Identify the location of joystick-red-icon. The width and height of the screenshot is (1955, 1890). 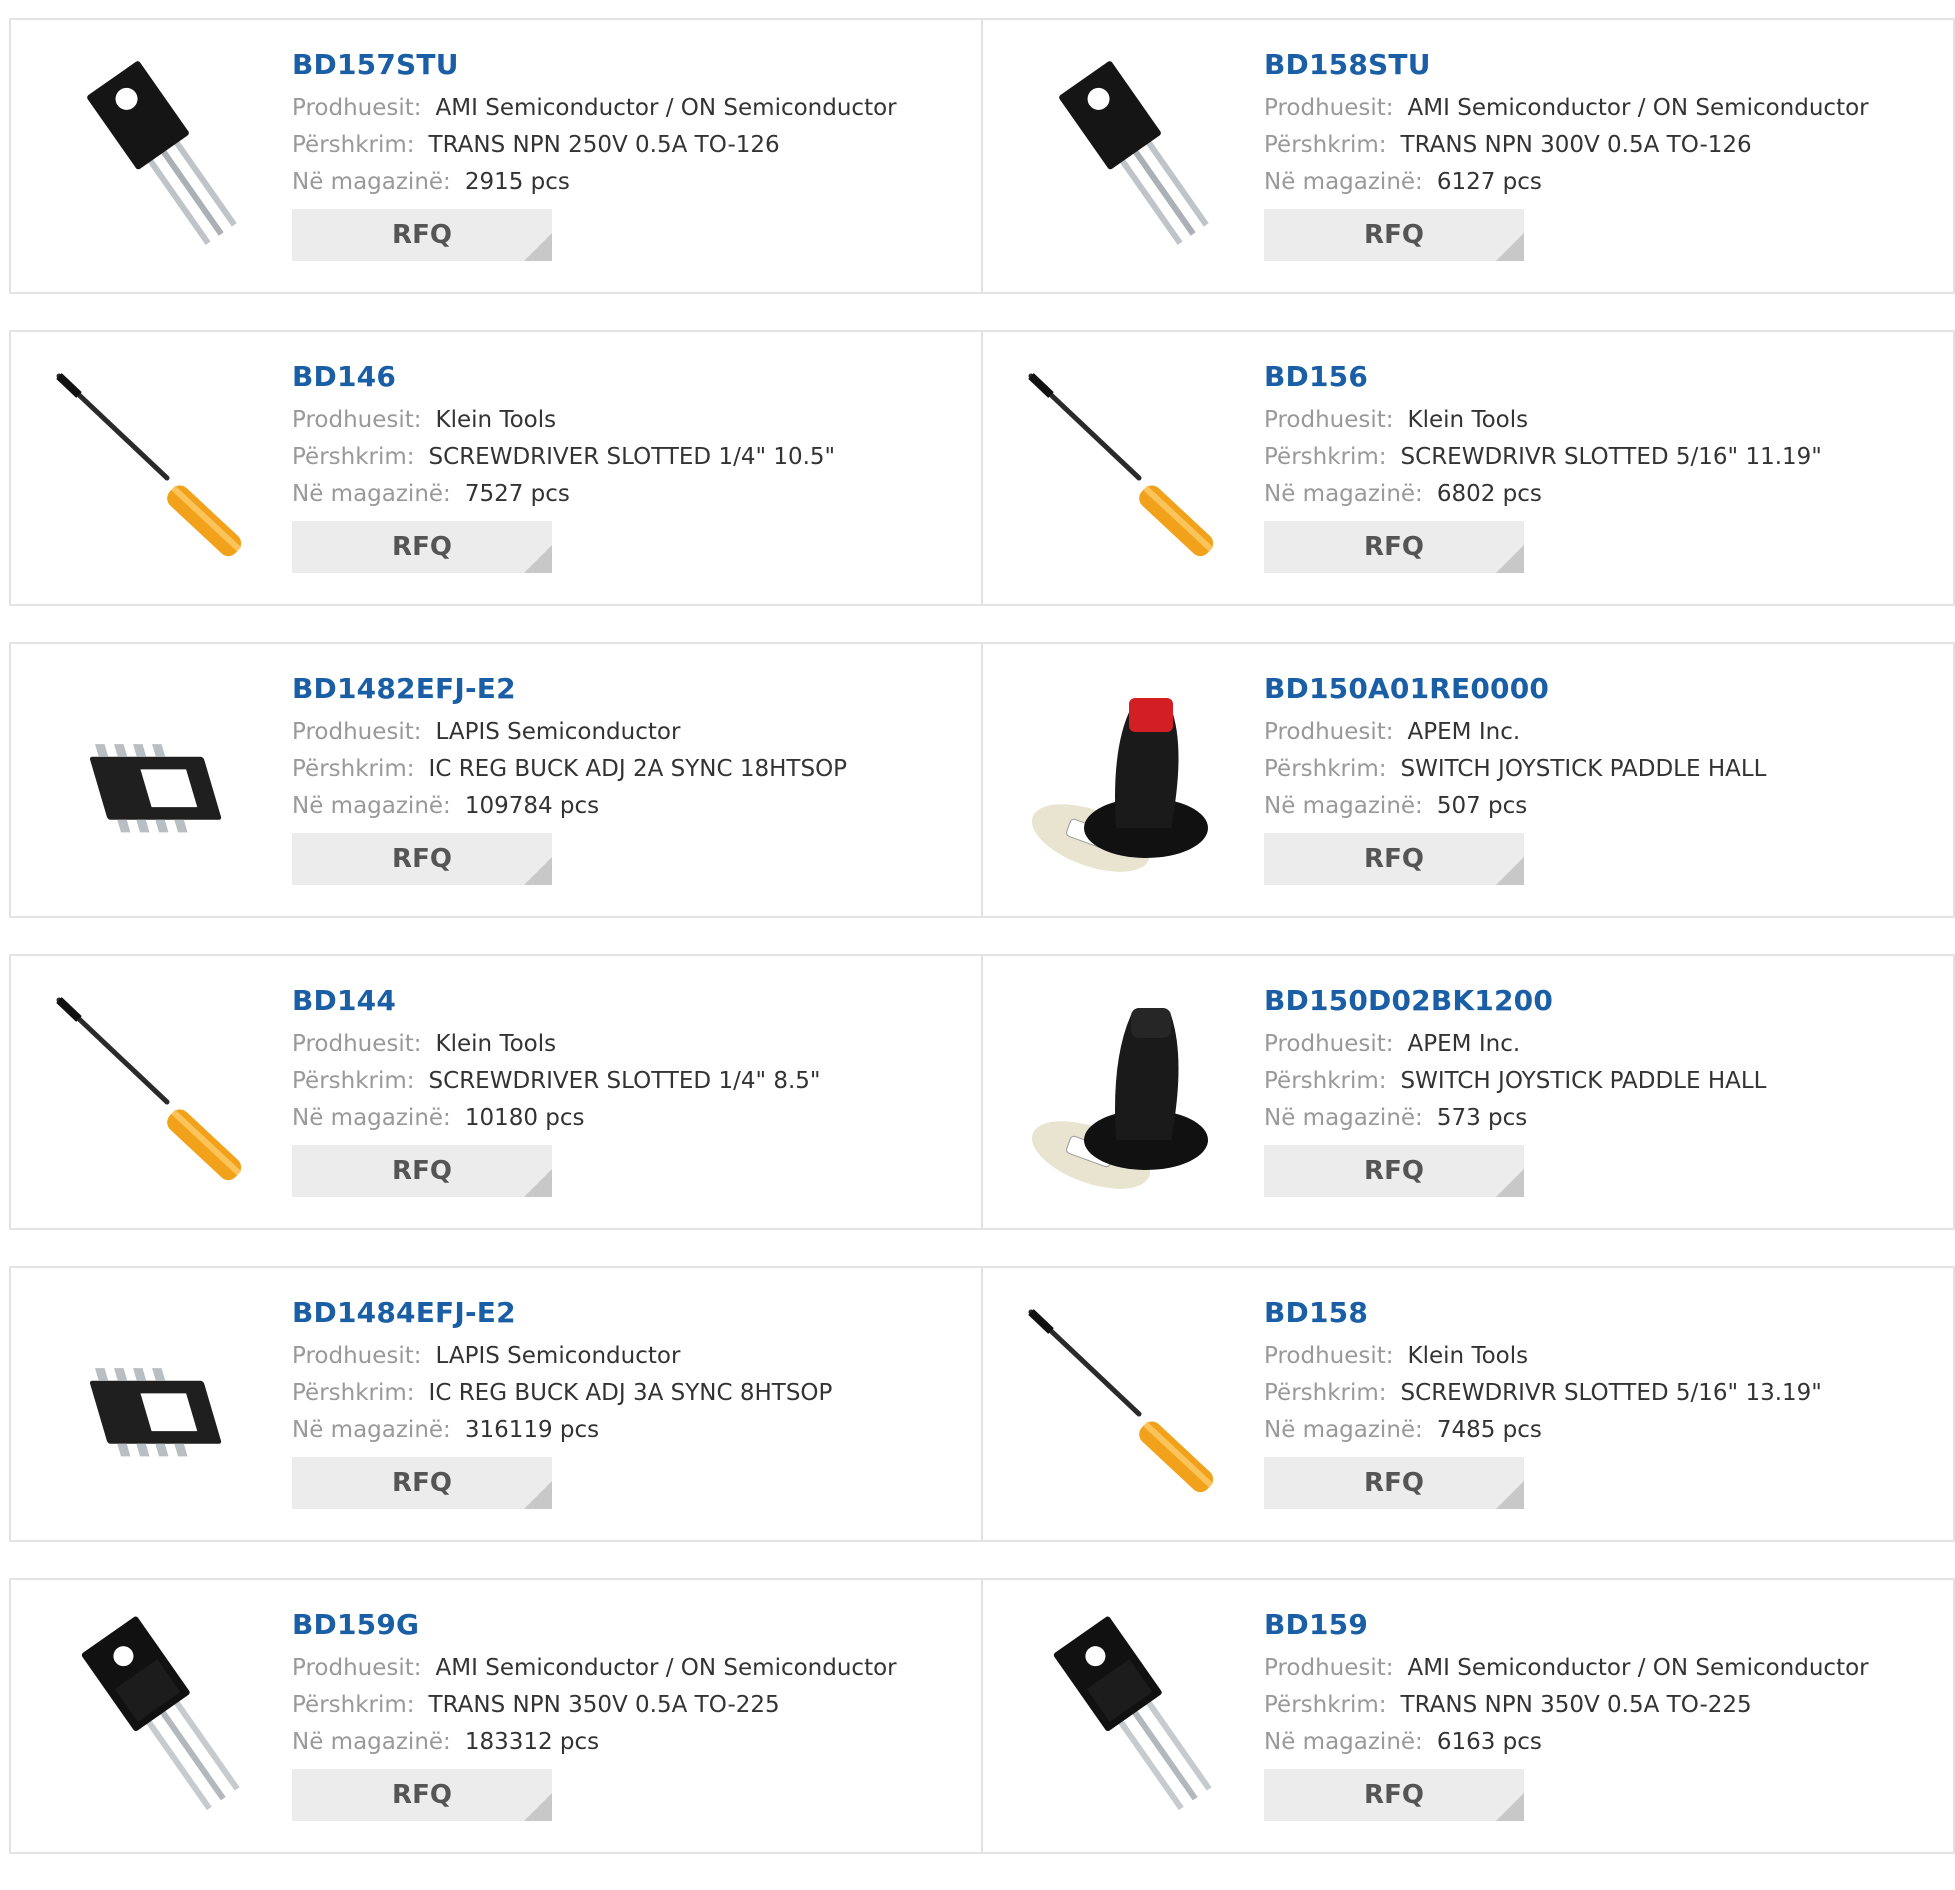
(1126, 783).